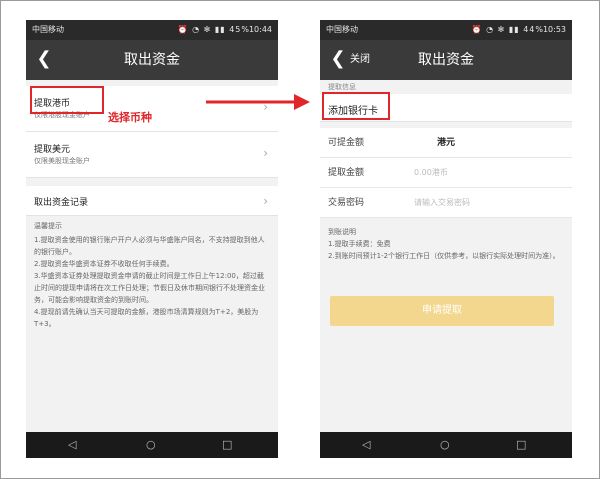 The image size is (600, 479). I want to click on title-bar: ❮ 取出资金, so click(152, 60).